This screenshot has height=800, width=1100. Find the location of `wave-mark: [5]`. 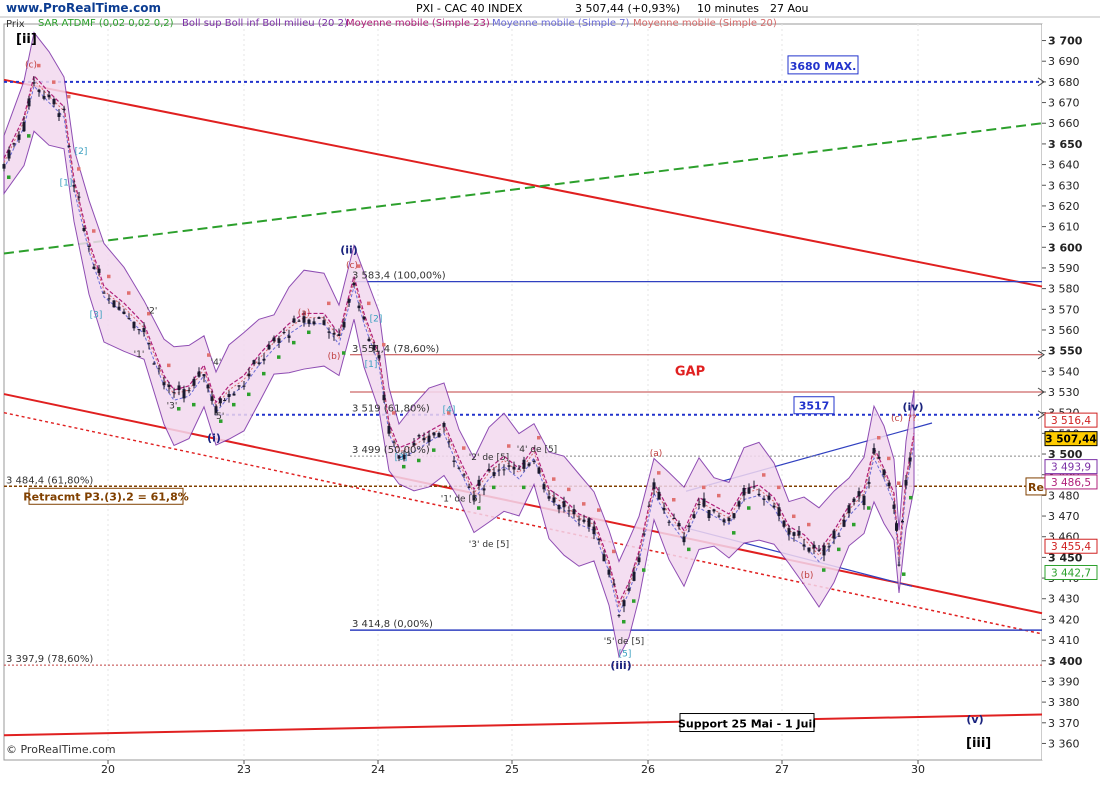

wave-mark: [5] is located at coordinates (625, 655).